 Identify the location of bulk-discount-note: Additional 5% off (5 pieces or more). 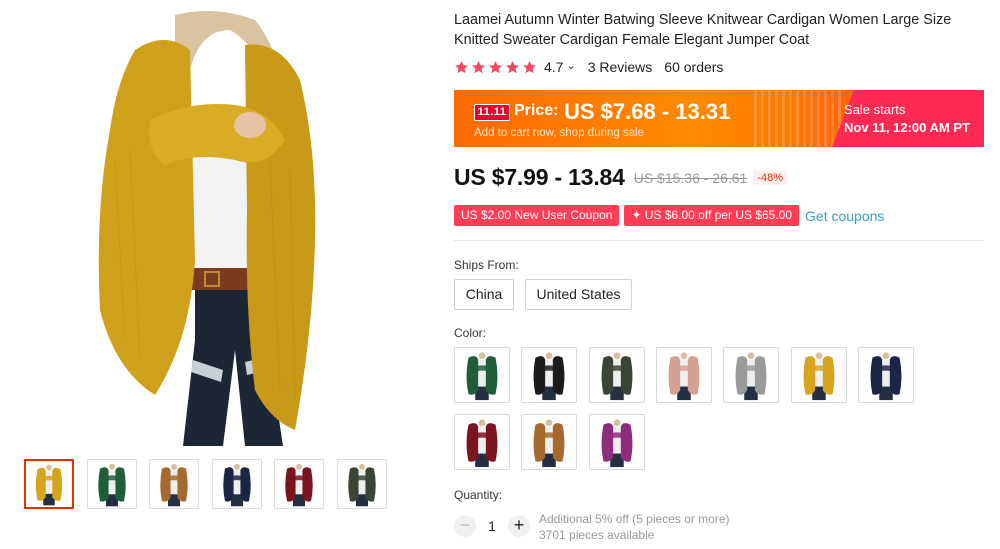
(634, 519).